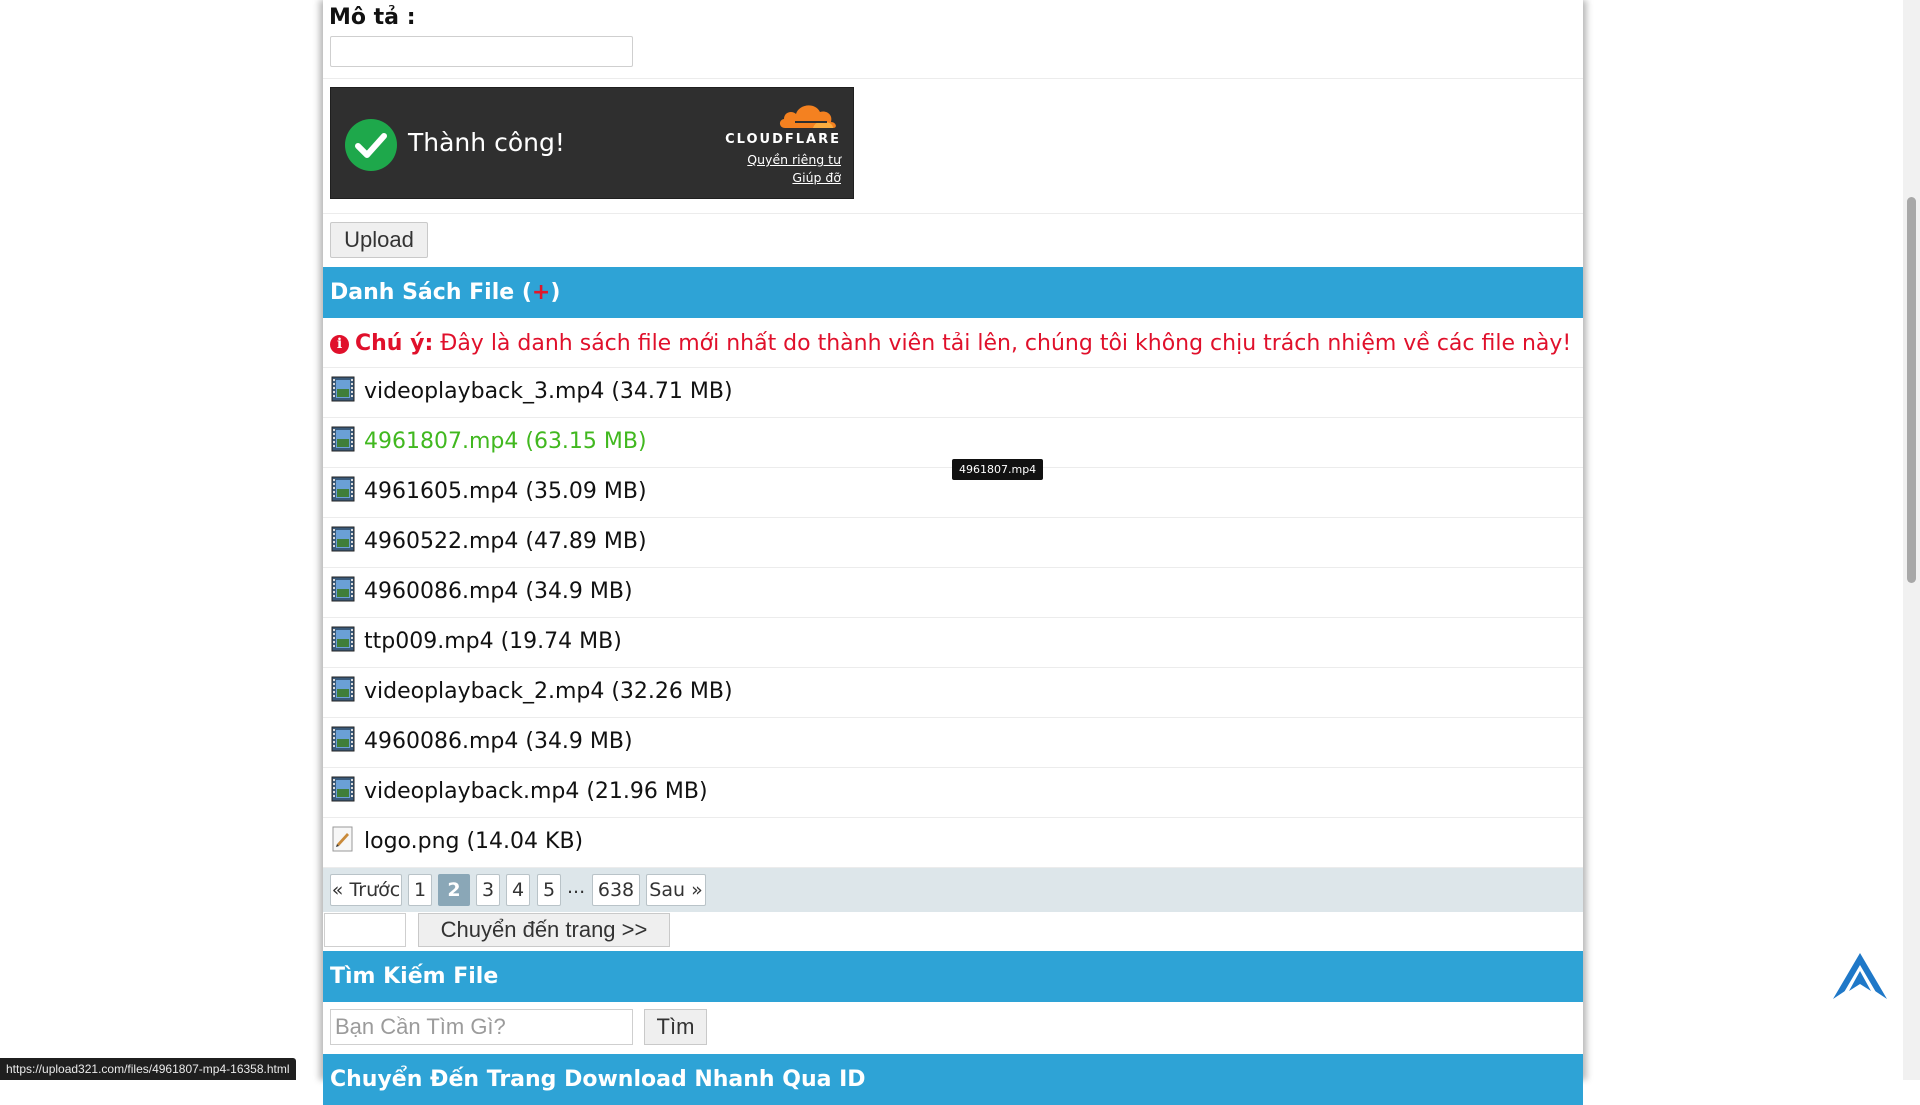 This screenshot has height=1105, width=1920. I want to click on file-row: videoplayback_2.mp4 (32.26 MB), so click(953, 693).